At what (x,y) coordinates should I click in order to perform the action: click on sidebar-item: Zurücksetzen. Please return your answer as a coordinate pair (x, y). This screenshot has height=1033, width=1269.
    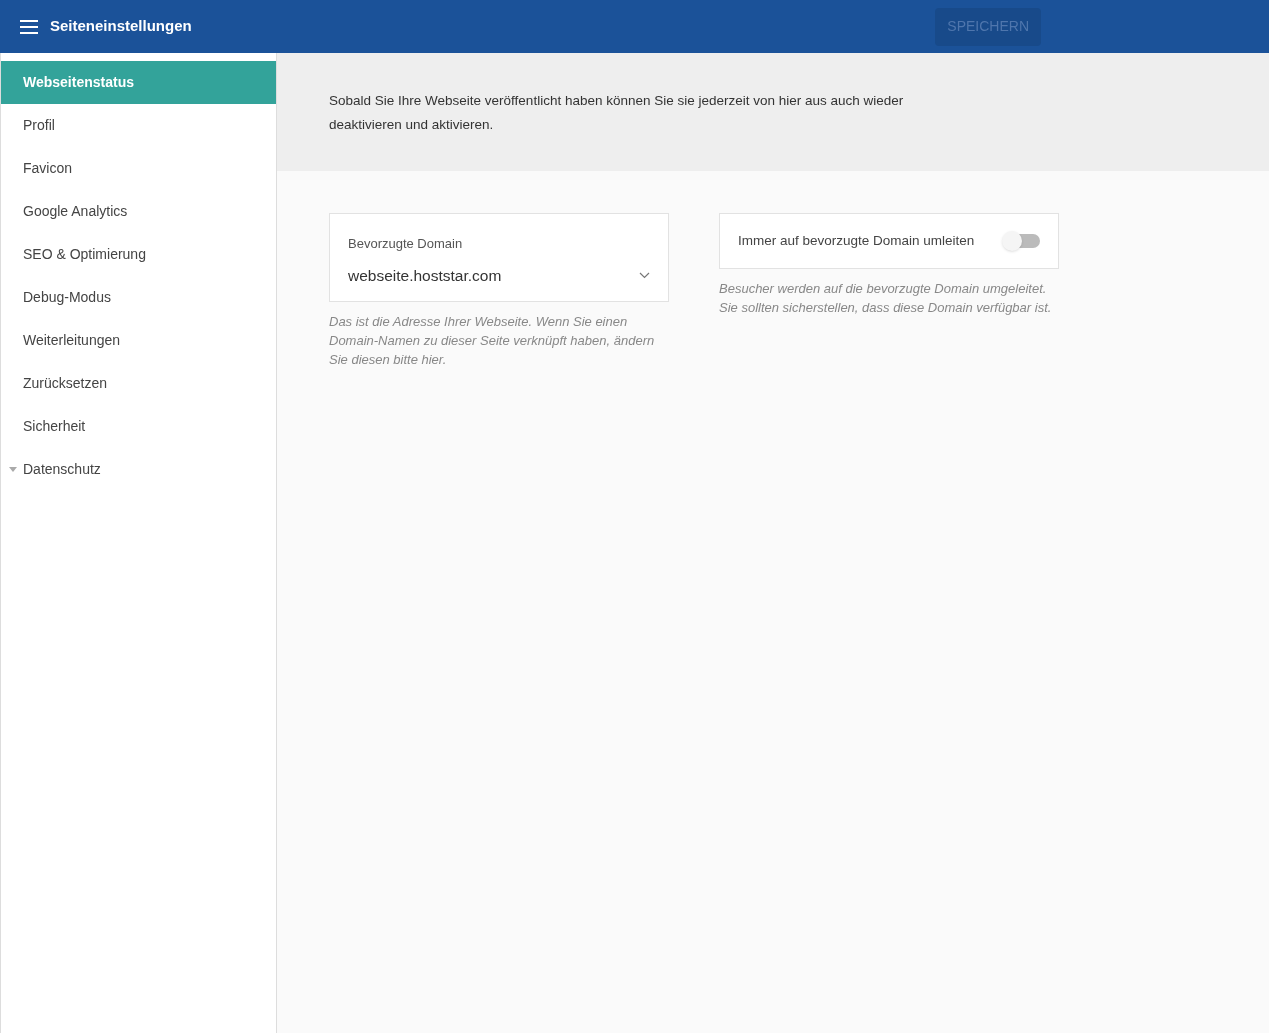
    Looking at the image, I should click on (138, 383).